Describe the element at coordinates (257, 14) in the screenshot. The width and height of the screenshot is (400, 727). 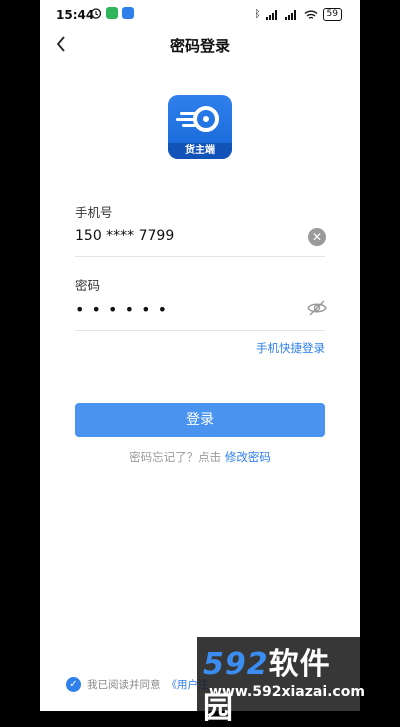
I see `bluetooth-icon: ᛒ` at that location.